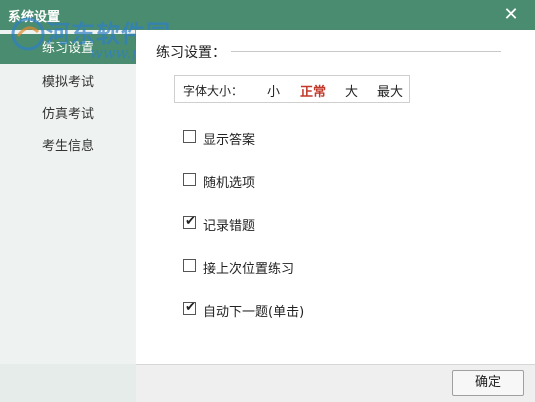 The image size is (535, 402). I want to click on option-label: 记录错题, so click(229, 226).